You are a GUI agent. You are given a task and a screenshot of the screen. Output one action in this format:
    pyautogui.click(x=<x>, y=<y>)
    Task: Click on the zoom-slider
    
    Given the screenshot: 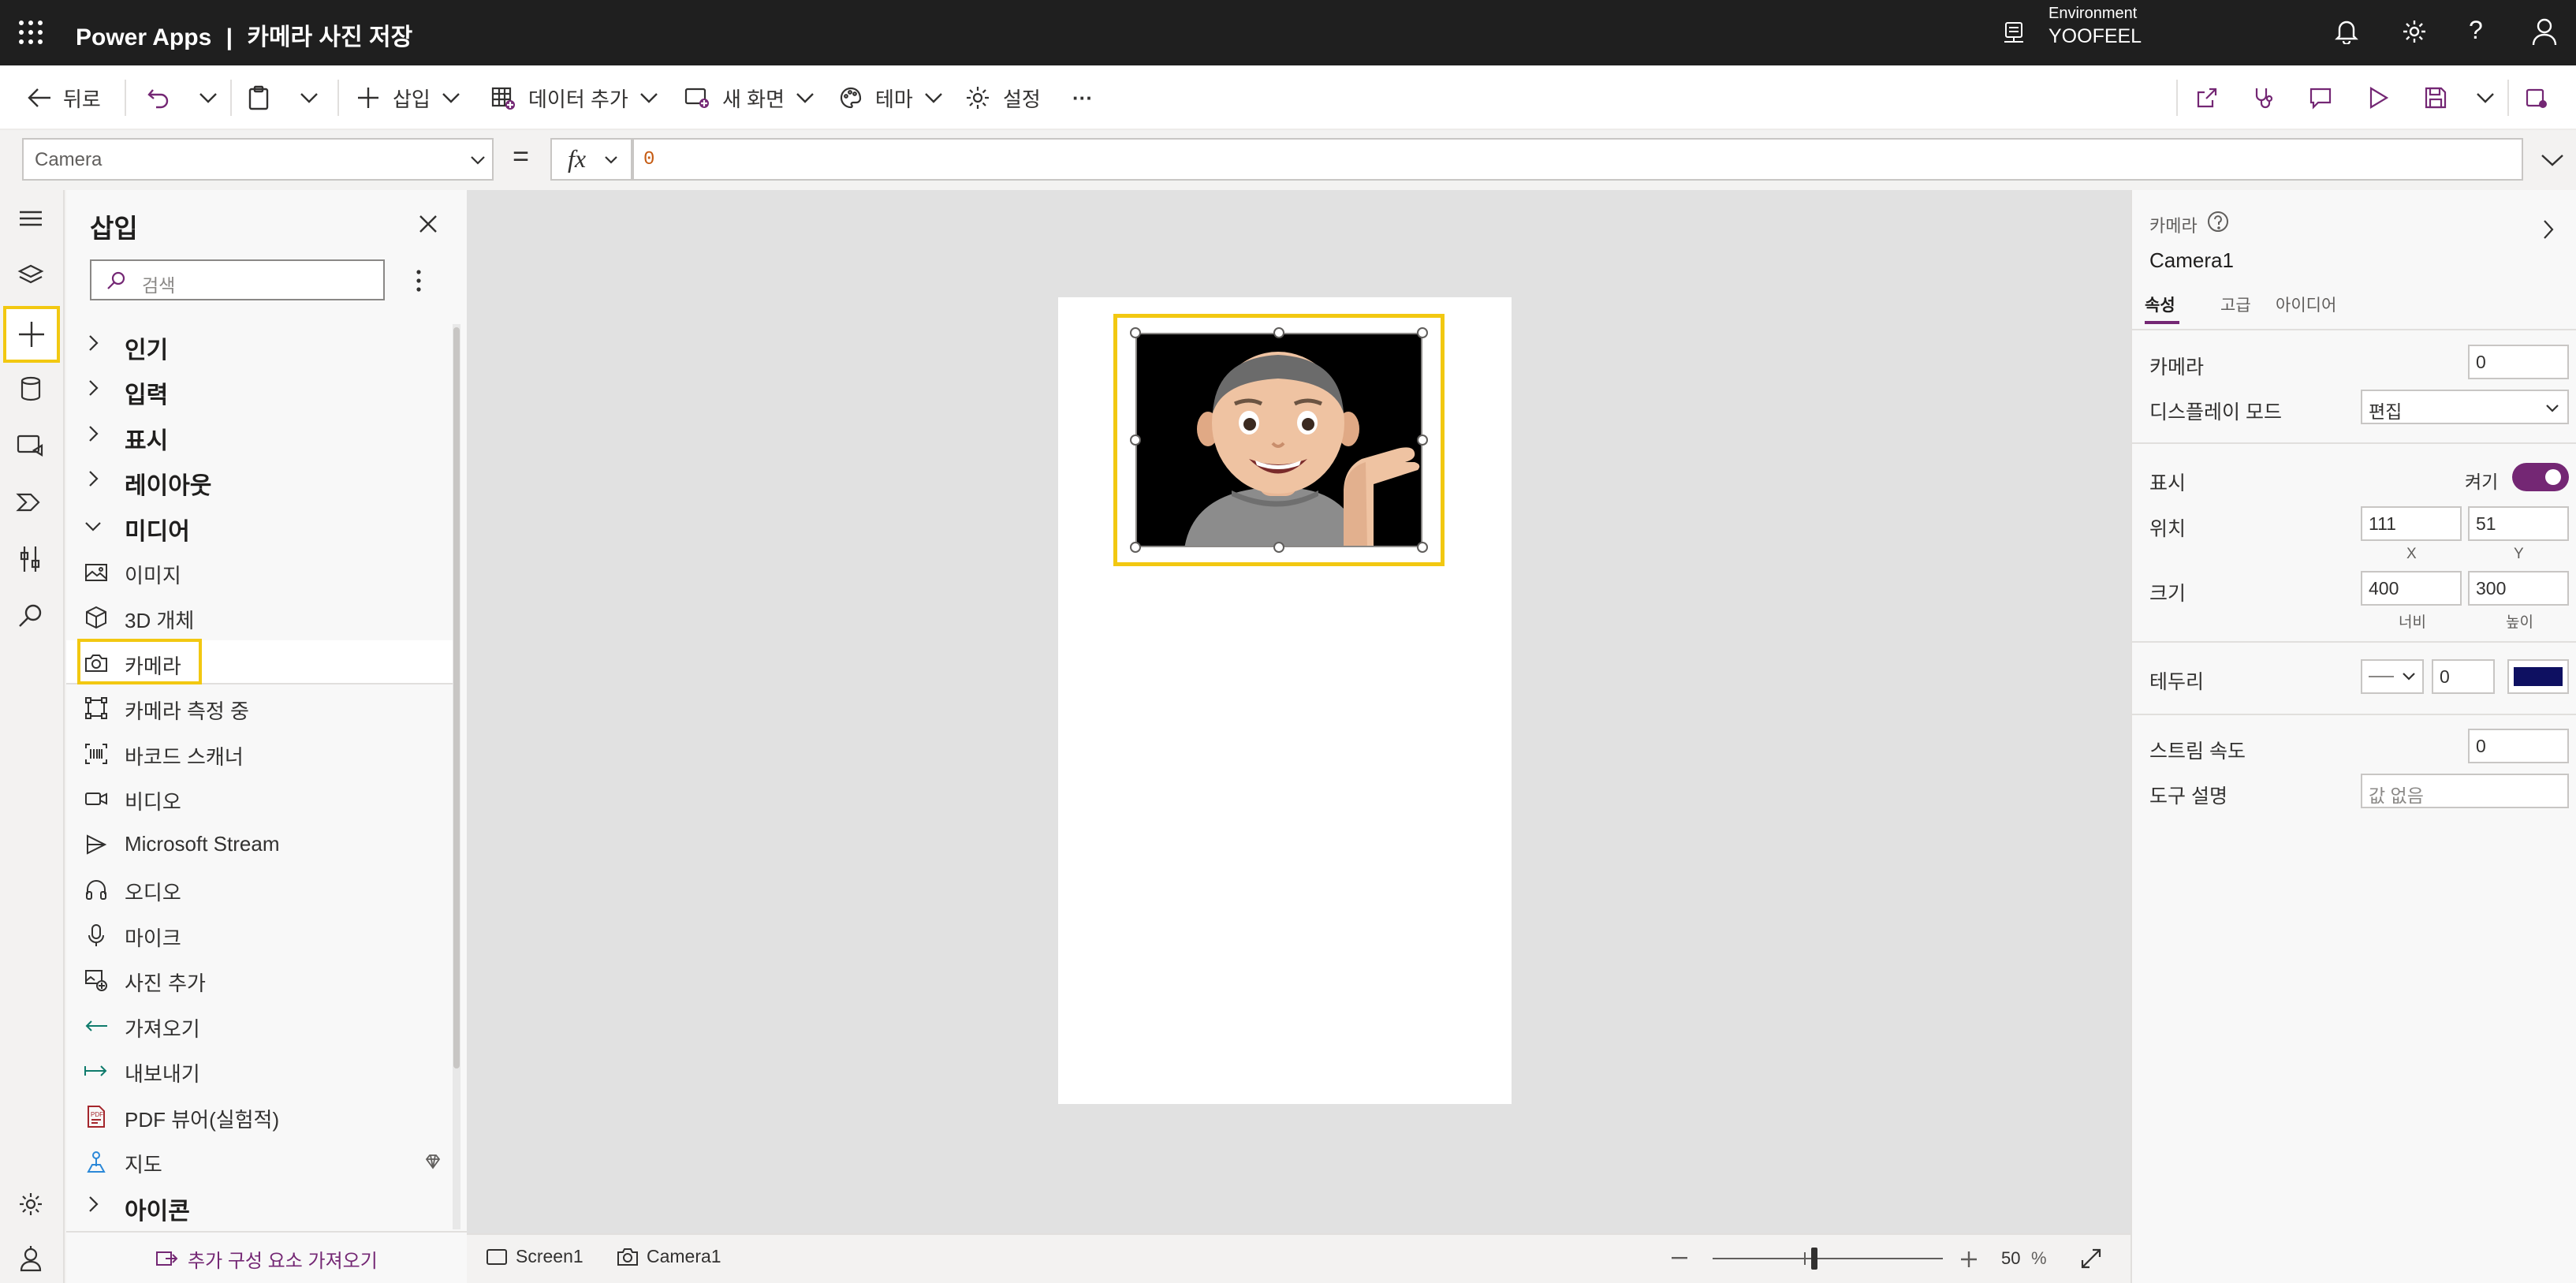 What is the action you would take?
    pyautogui.click(x=1828, y=1259)
    